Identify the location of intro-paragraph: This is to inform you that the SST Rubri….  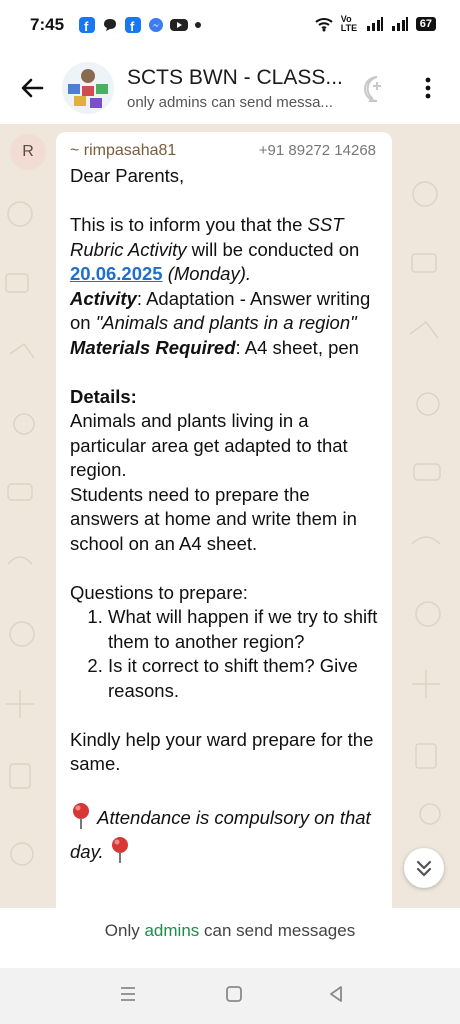
(224, 250).